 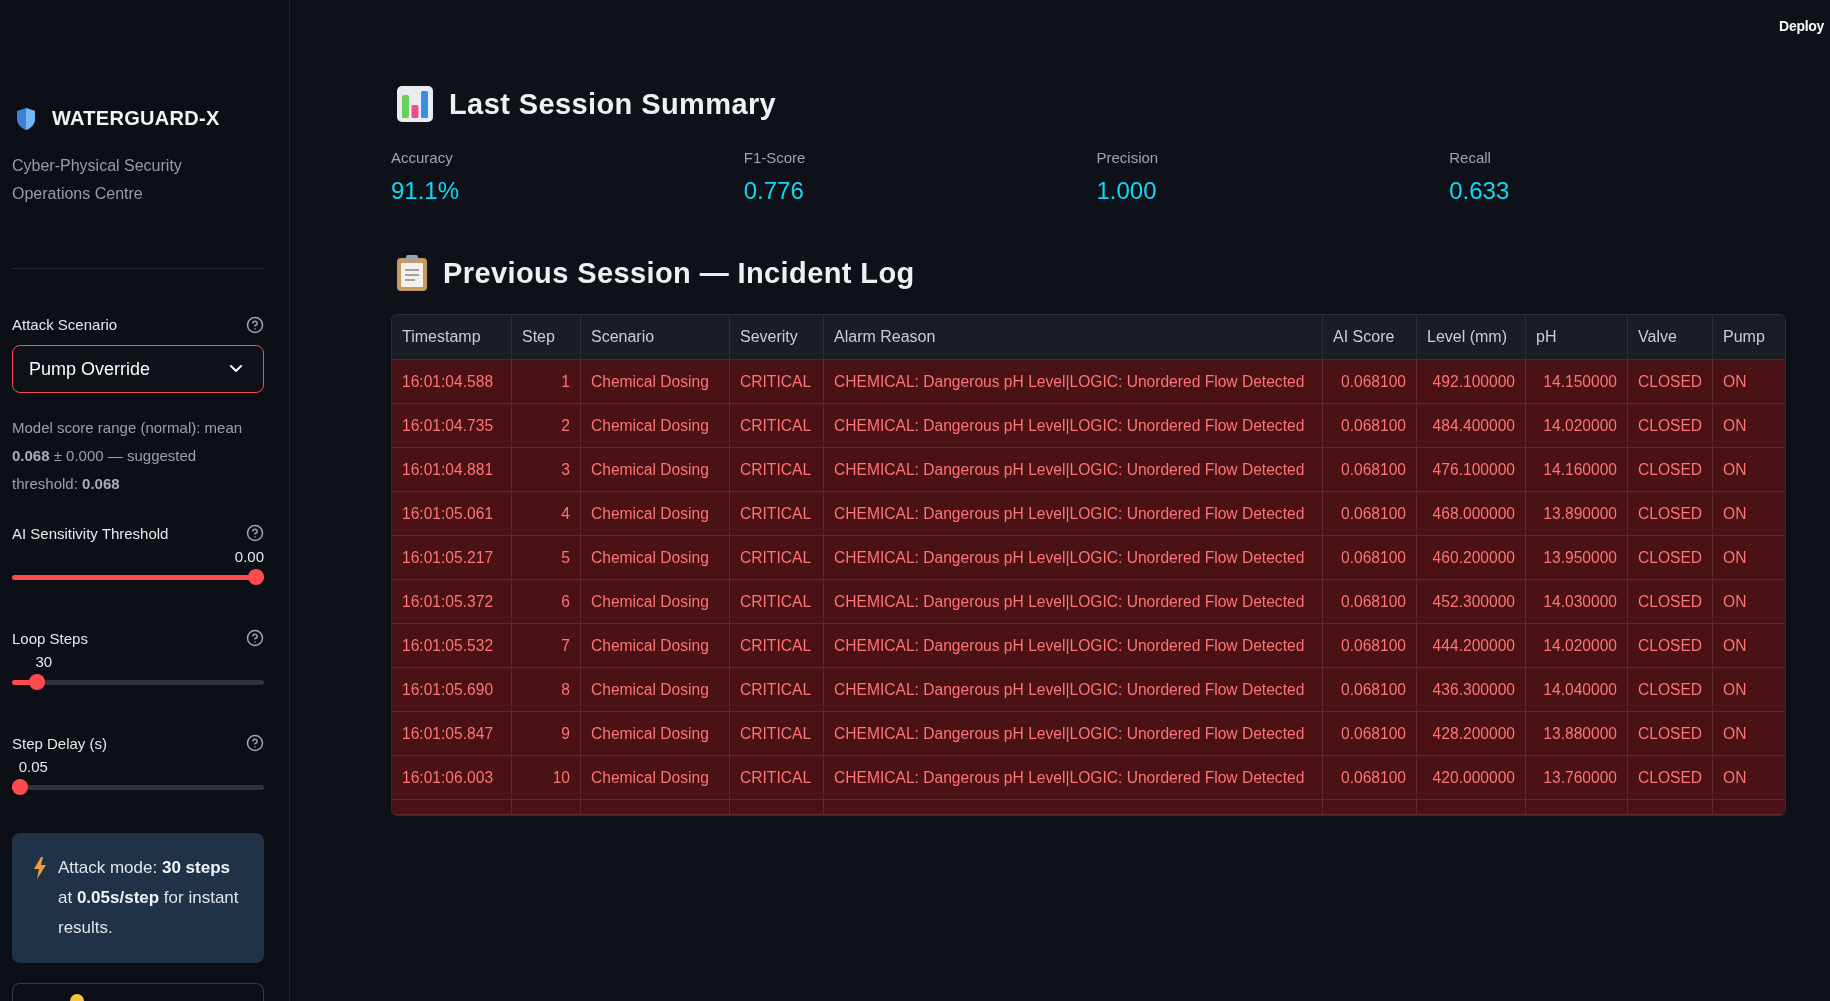 What do you see at coordinates (448, 689) in the screenshot?
I see `table-cell-text: 16:01:05.690` at bounding box center [448, 689].